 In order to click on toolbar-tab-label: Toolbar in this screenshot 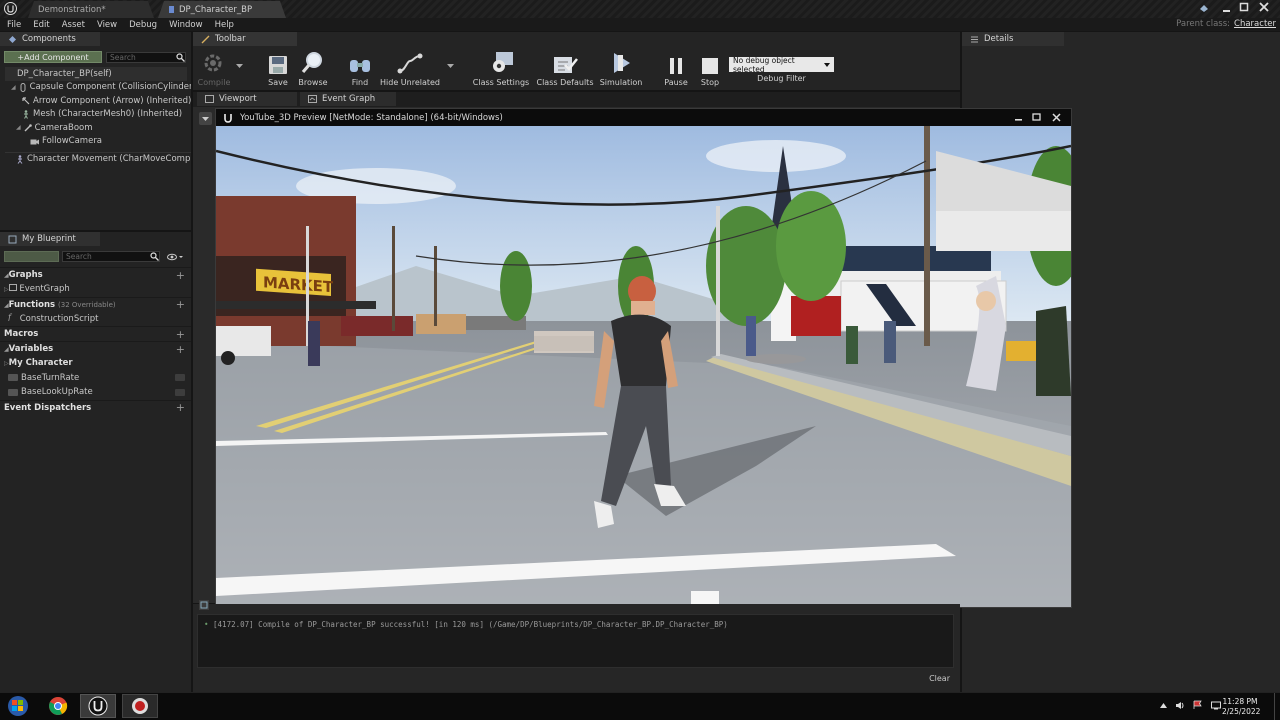, I will do `click(230, 39)`.